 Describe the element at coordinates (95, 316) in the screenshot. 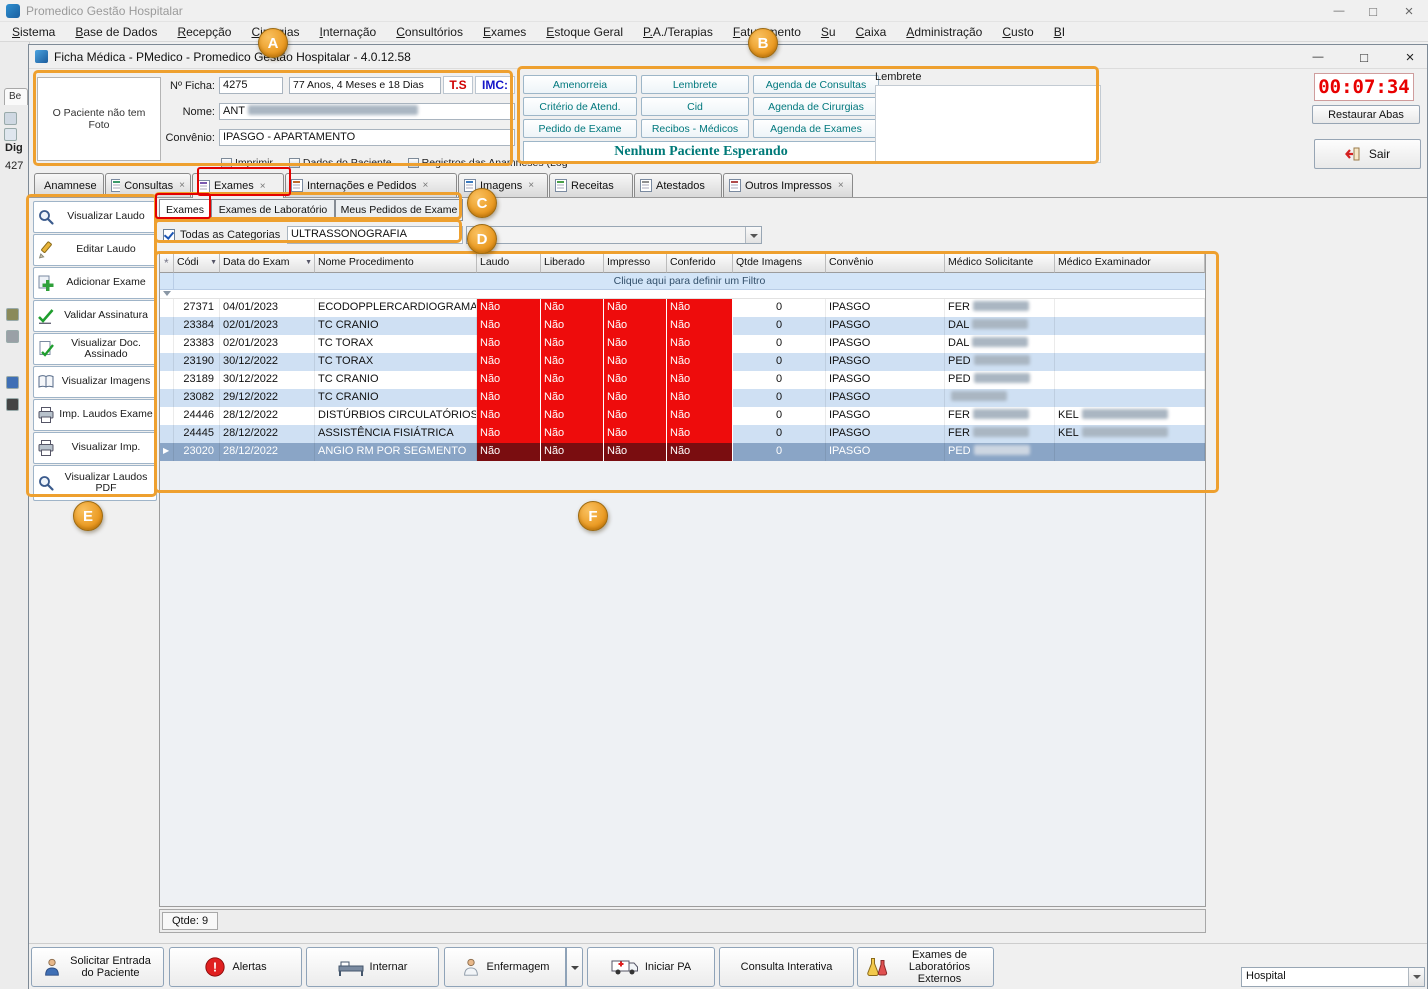

I see `validar-assinatura-button: Validar Assinatura` at that location.